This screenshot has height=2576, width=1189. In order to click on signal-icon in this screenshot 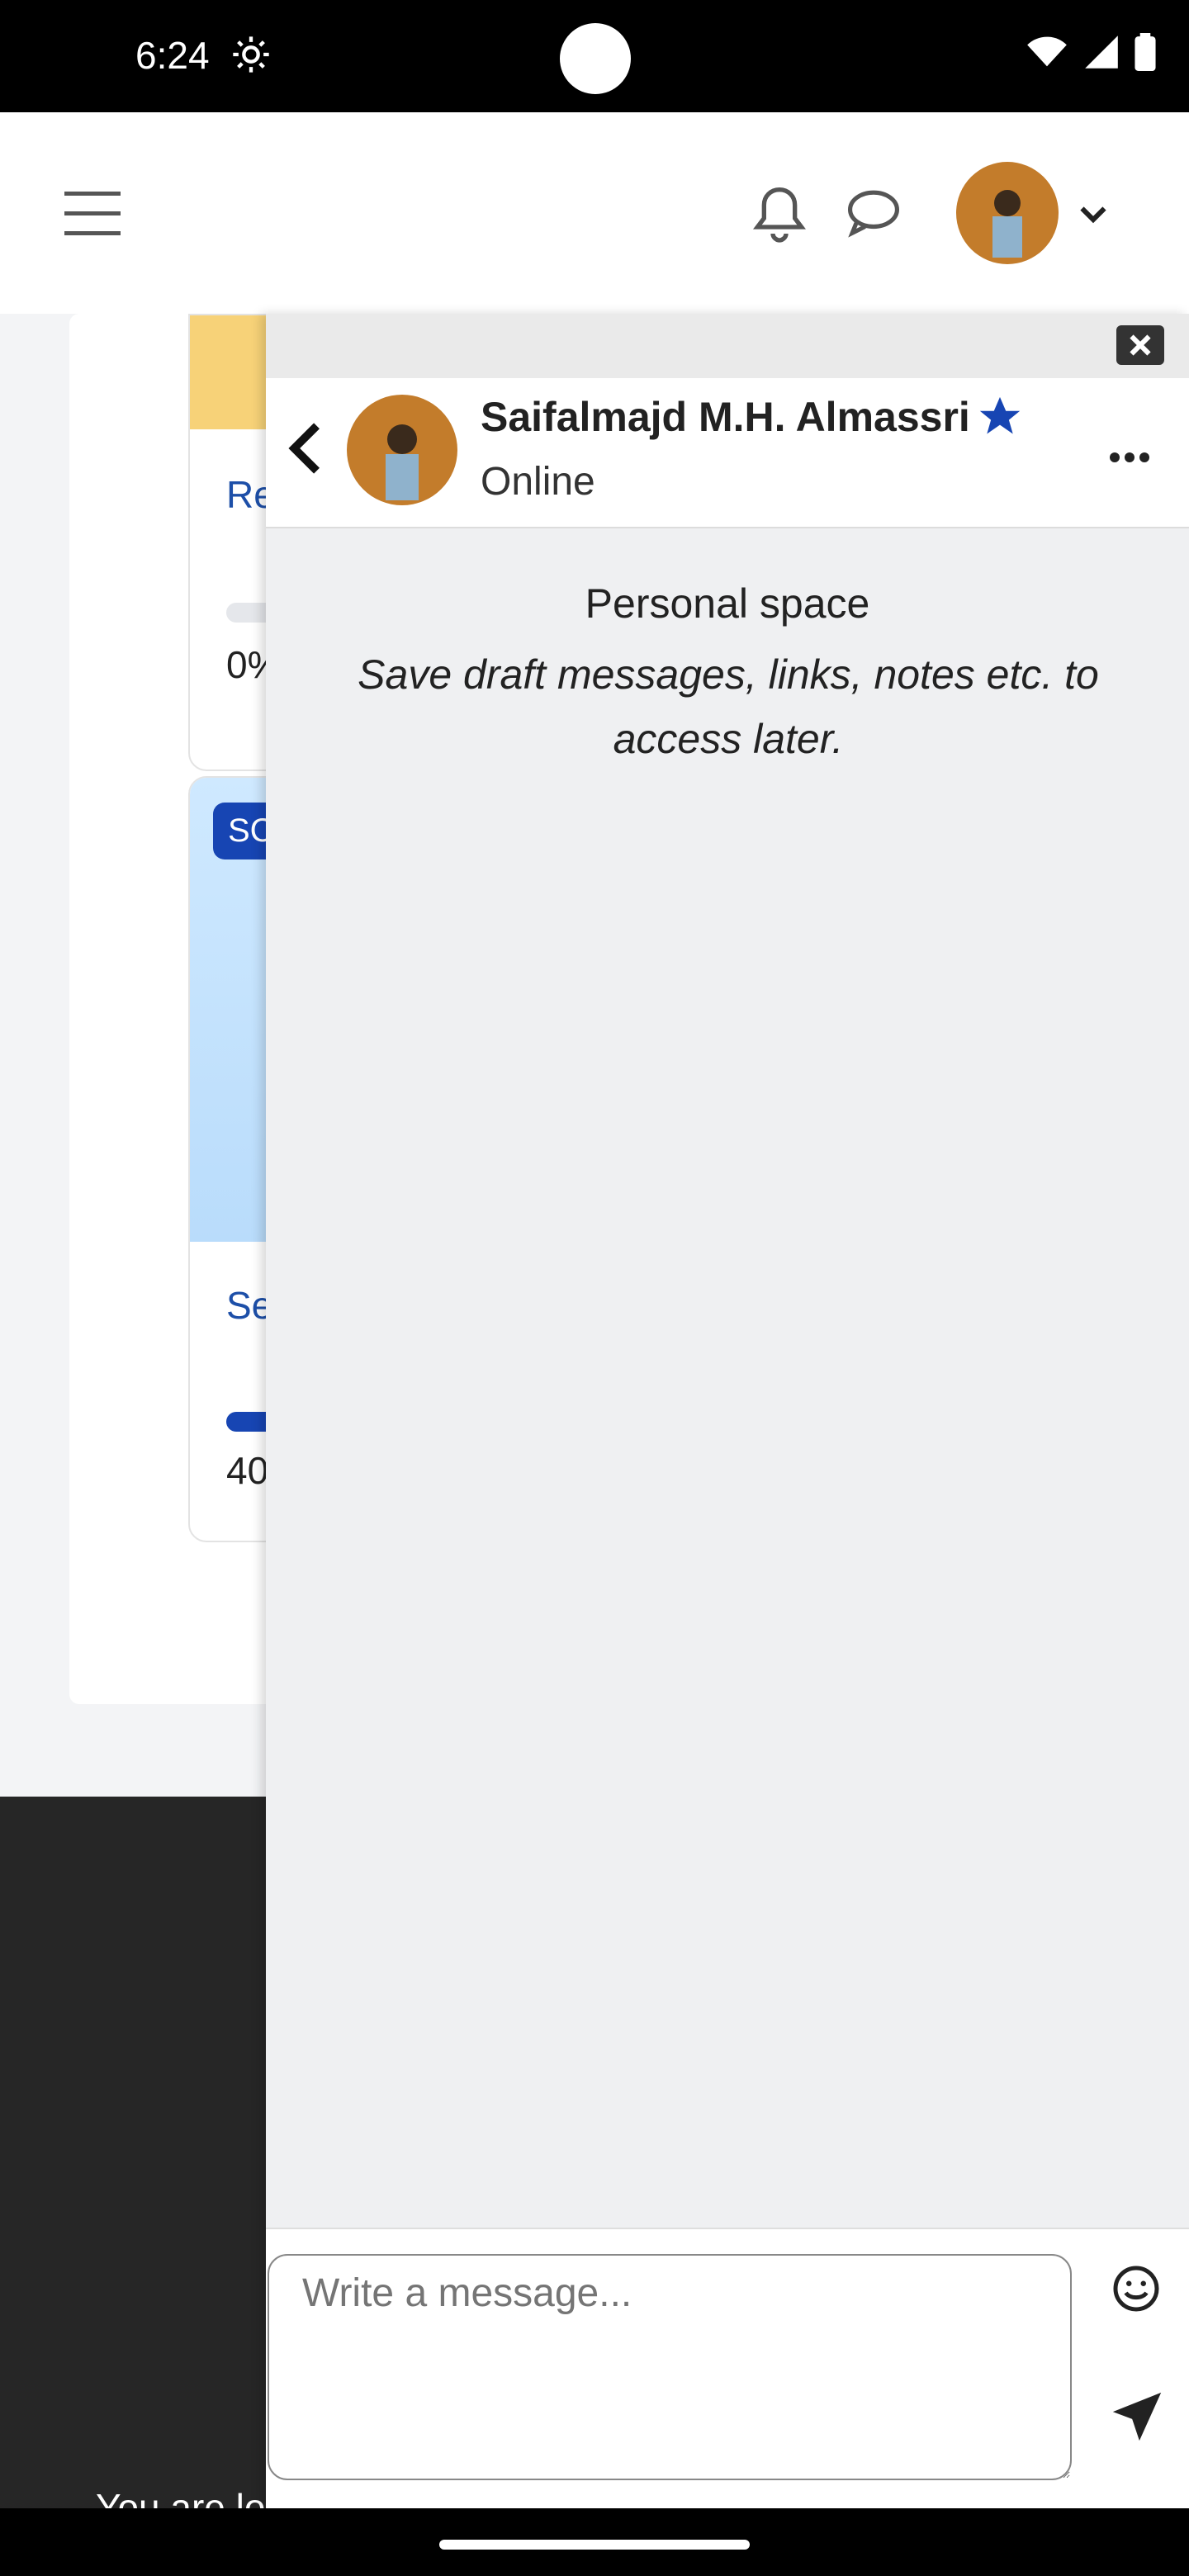, I will do `click(1101, 52)`.